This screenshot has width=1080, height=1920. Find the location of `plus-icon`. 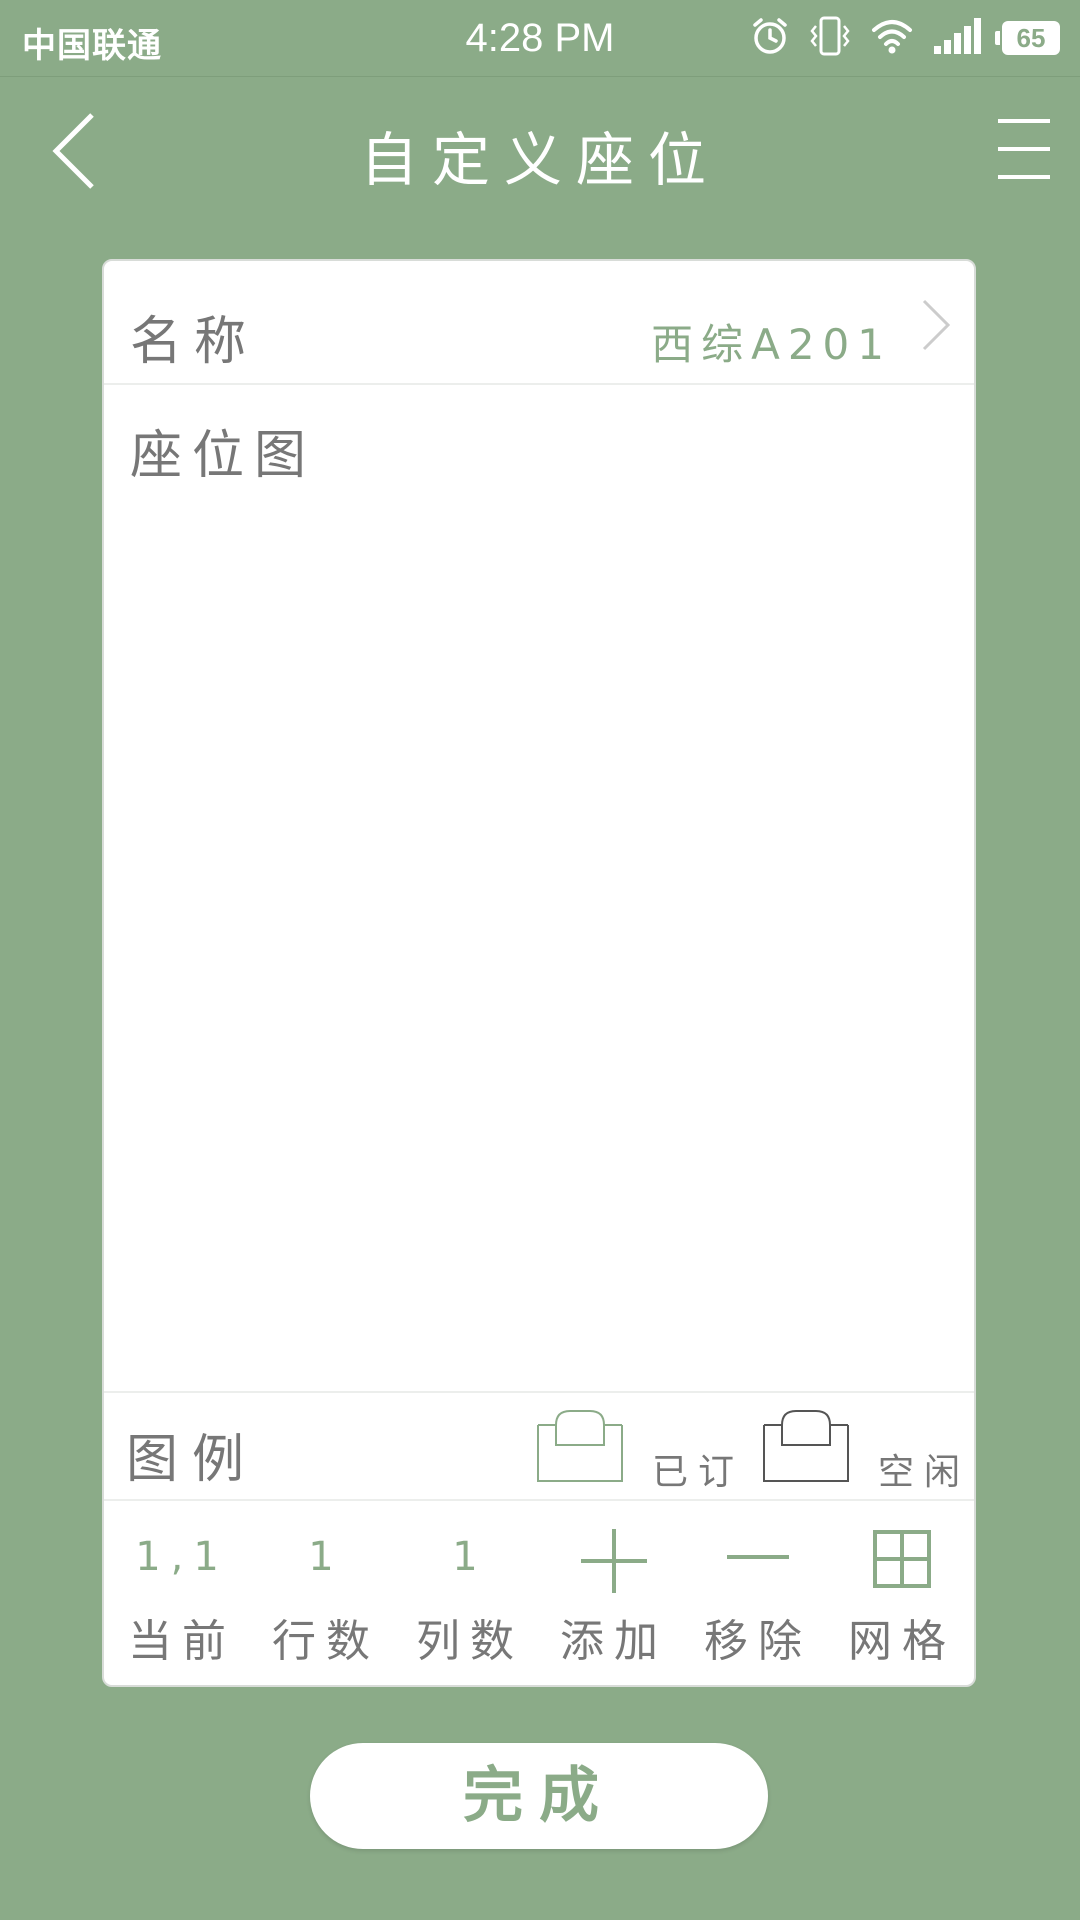

plus-icon is located at coordinates (614, 1561).